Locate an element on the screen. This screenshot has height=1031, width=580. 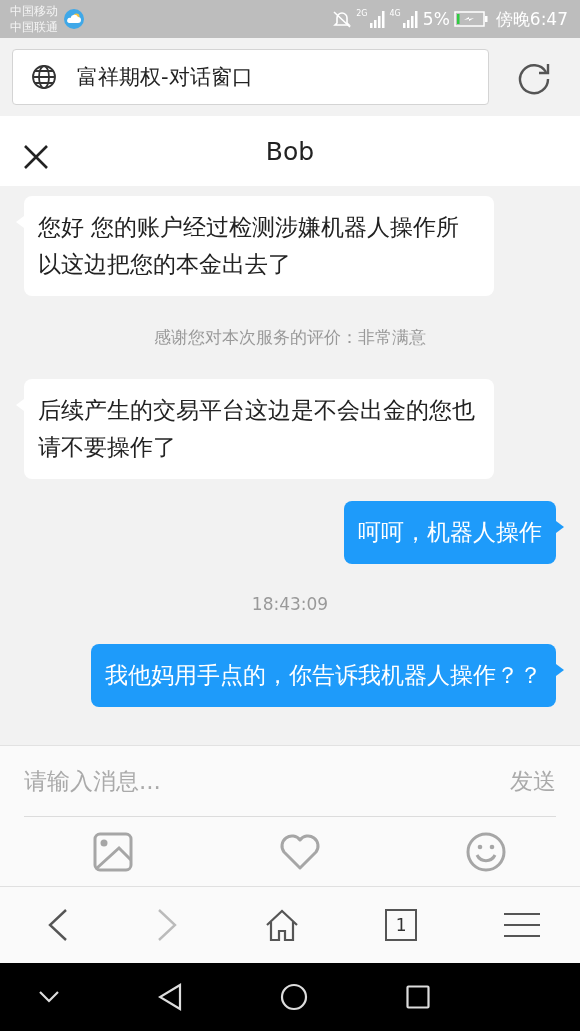
weather-icon is located at coordinates (74, 19).